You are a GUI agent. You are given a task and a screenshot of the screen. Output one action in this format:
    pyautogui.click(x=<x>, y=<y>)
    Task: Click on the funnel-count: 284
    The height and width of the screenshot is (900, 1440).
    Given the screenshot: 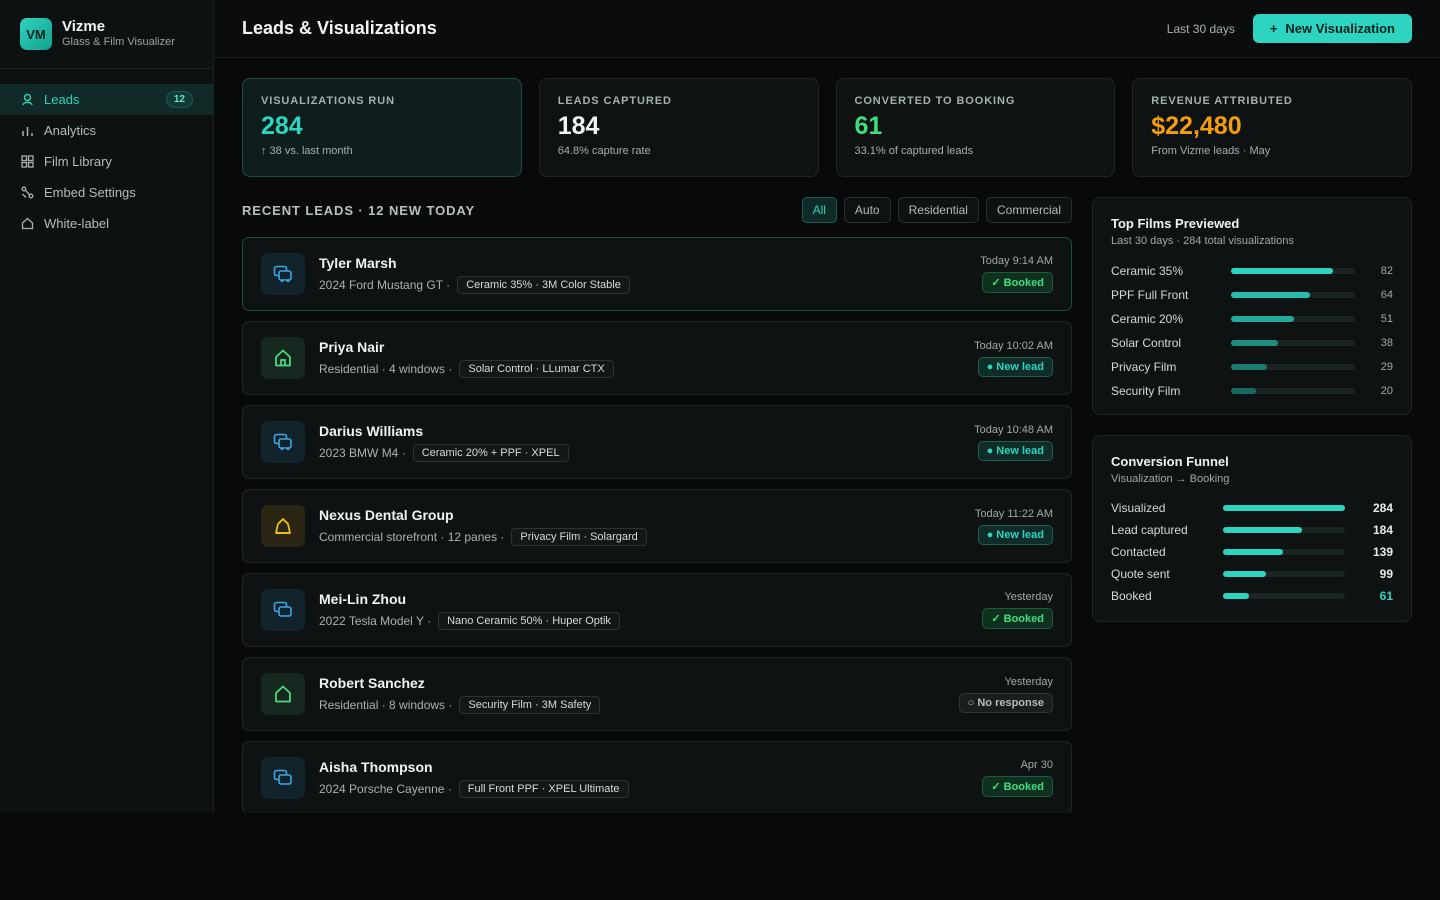 What is the action you would take?
    pyautogui.click(x=1382, y=508)
    